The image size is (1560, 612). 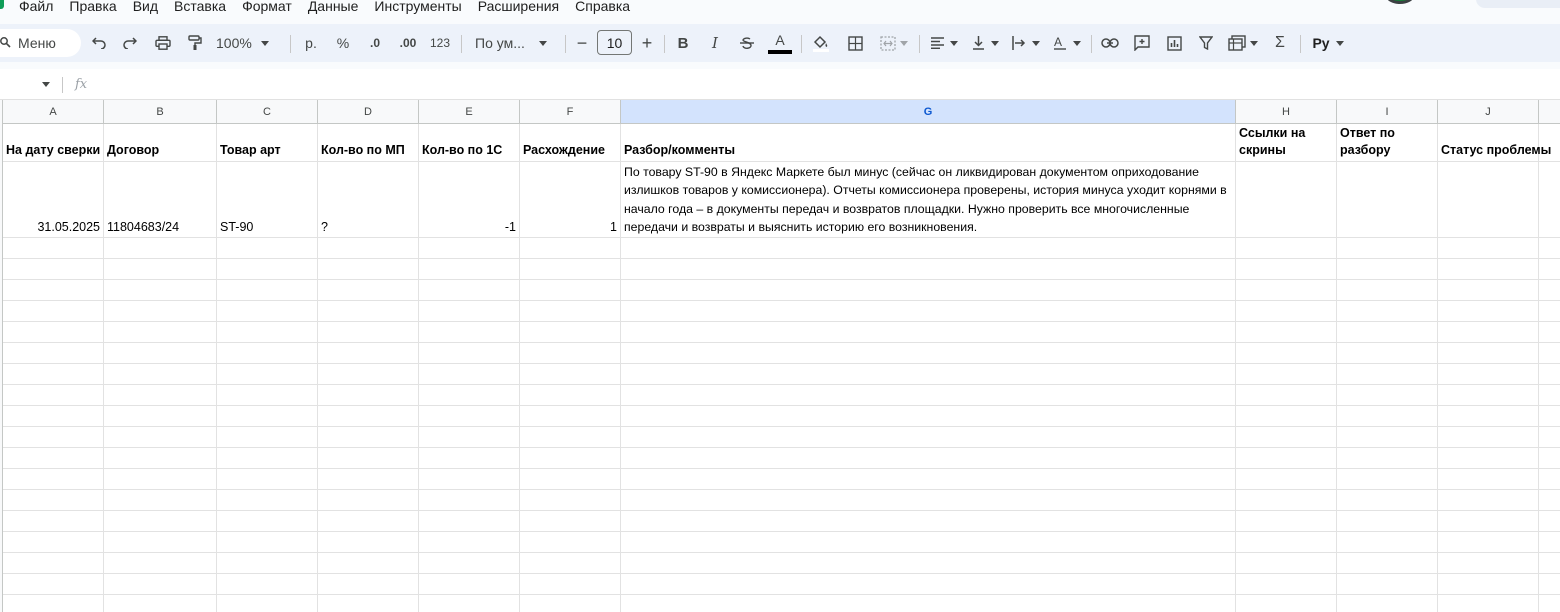 I want to click on column-header-j: J, so click(x=1488, y=111).